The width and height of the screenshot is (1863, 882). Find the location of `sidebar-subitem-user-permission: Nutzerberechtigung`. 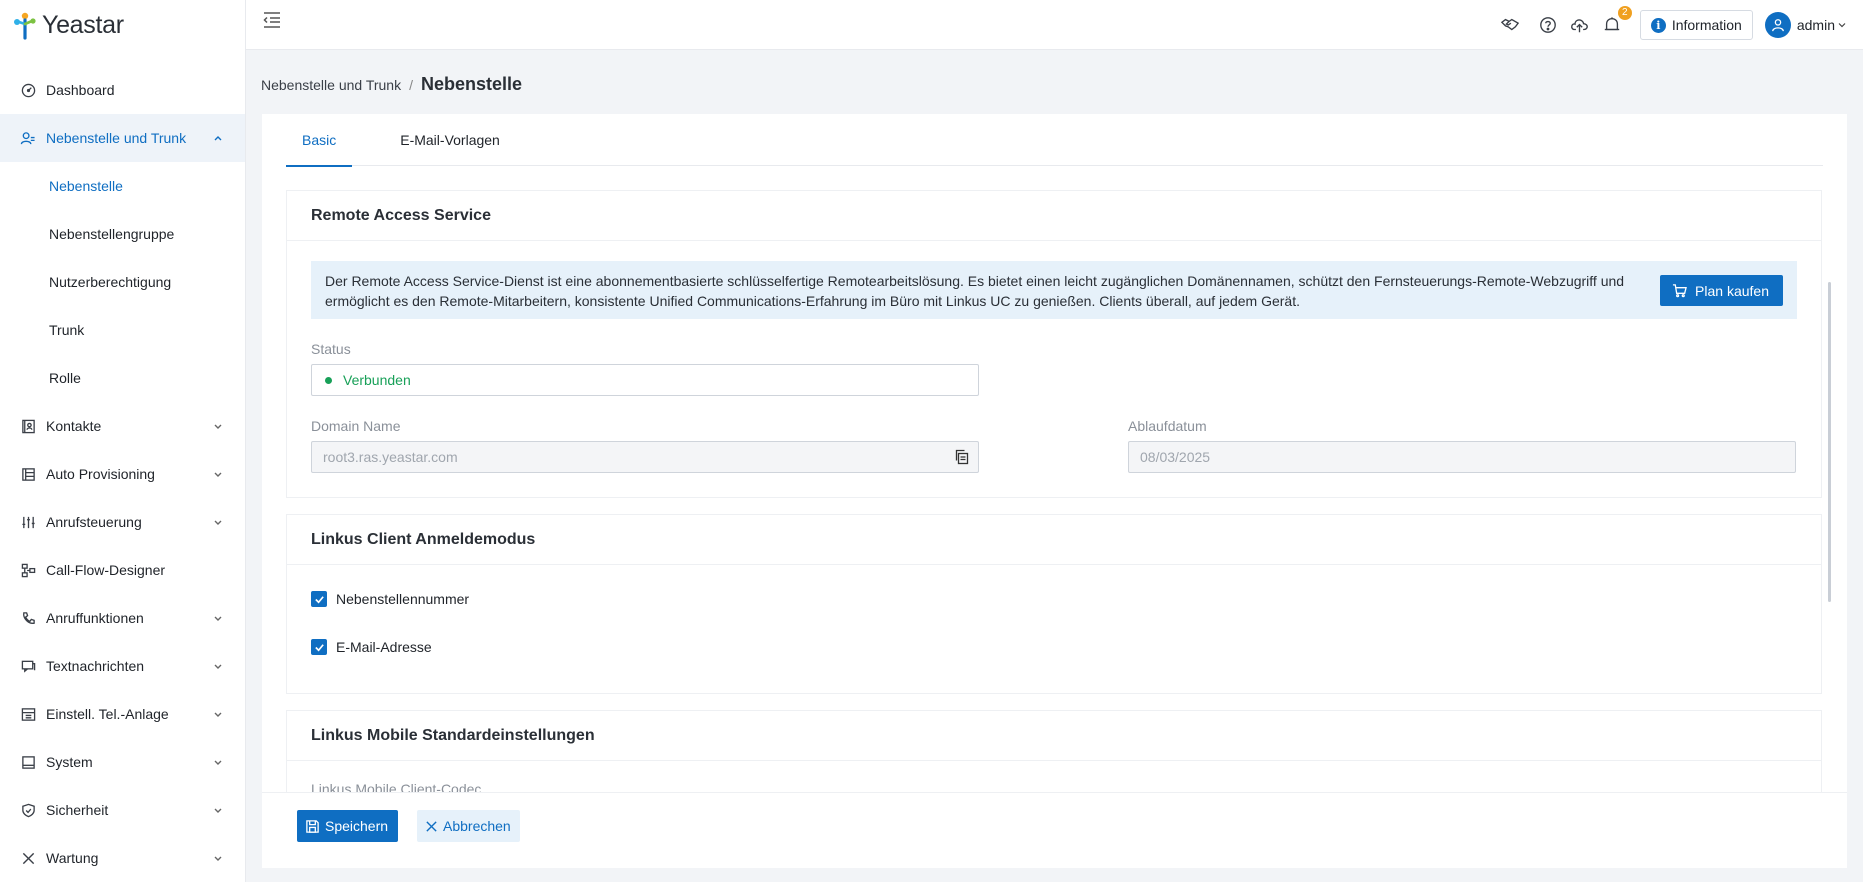

sidebar-subitem-user-permission: Nutzerberechtigung is located at coordinates (122, 282).